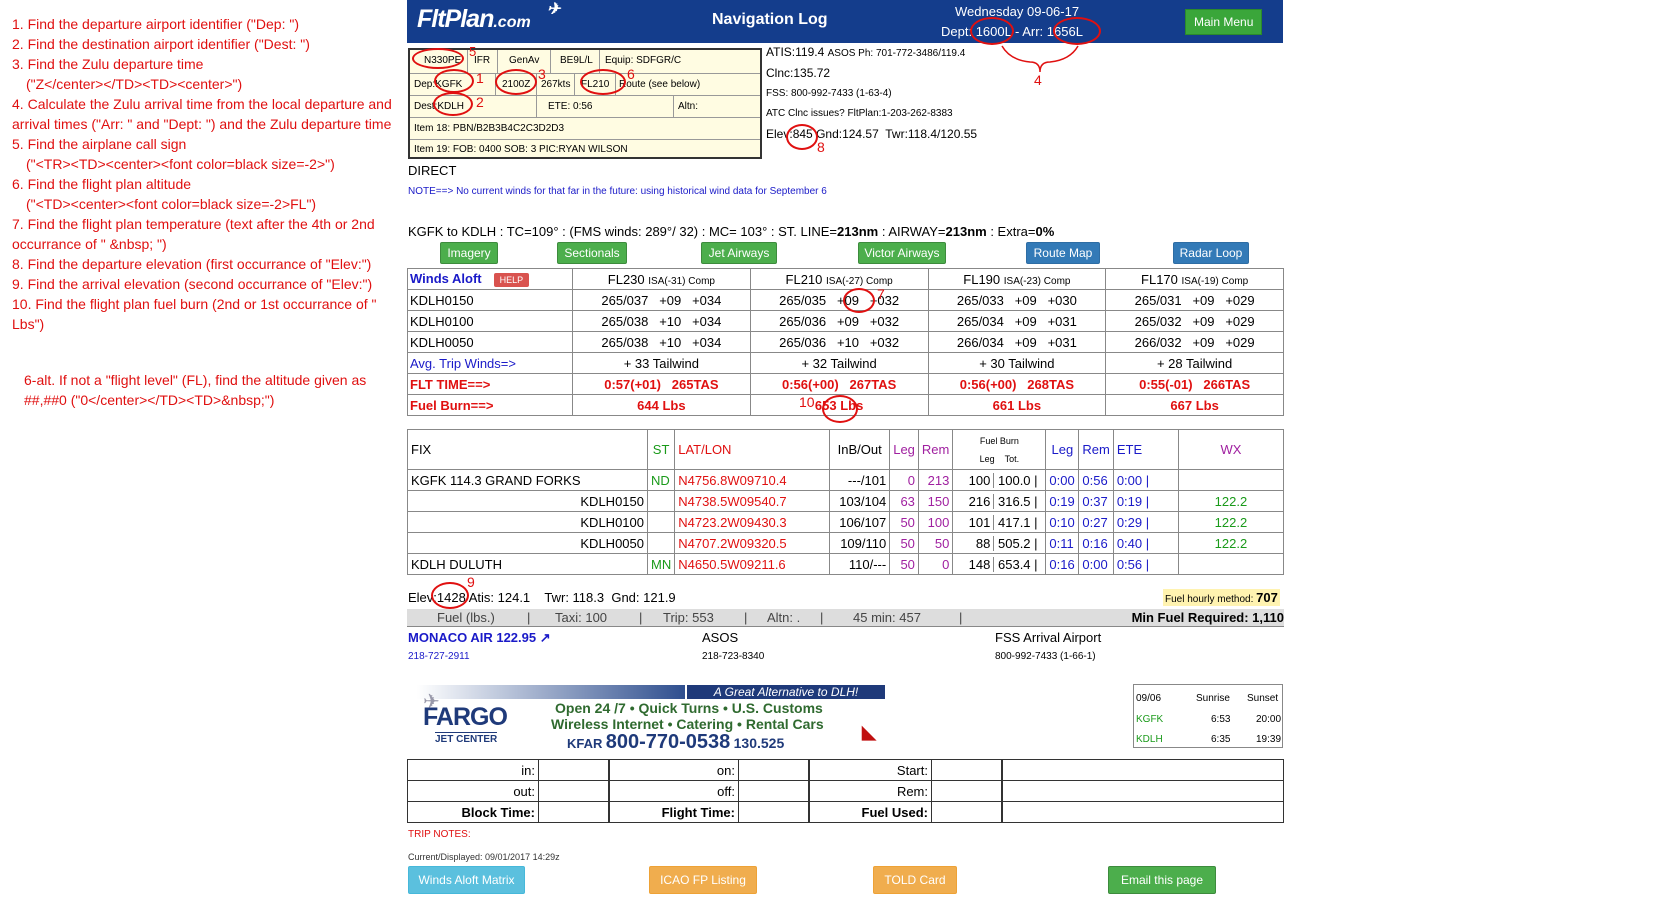  Describe the element at coordinates (935, 449) in the screenshot. I see `rem-header: Rem` at that location.